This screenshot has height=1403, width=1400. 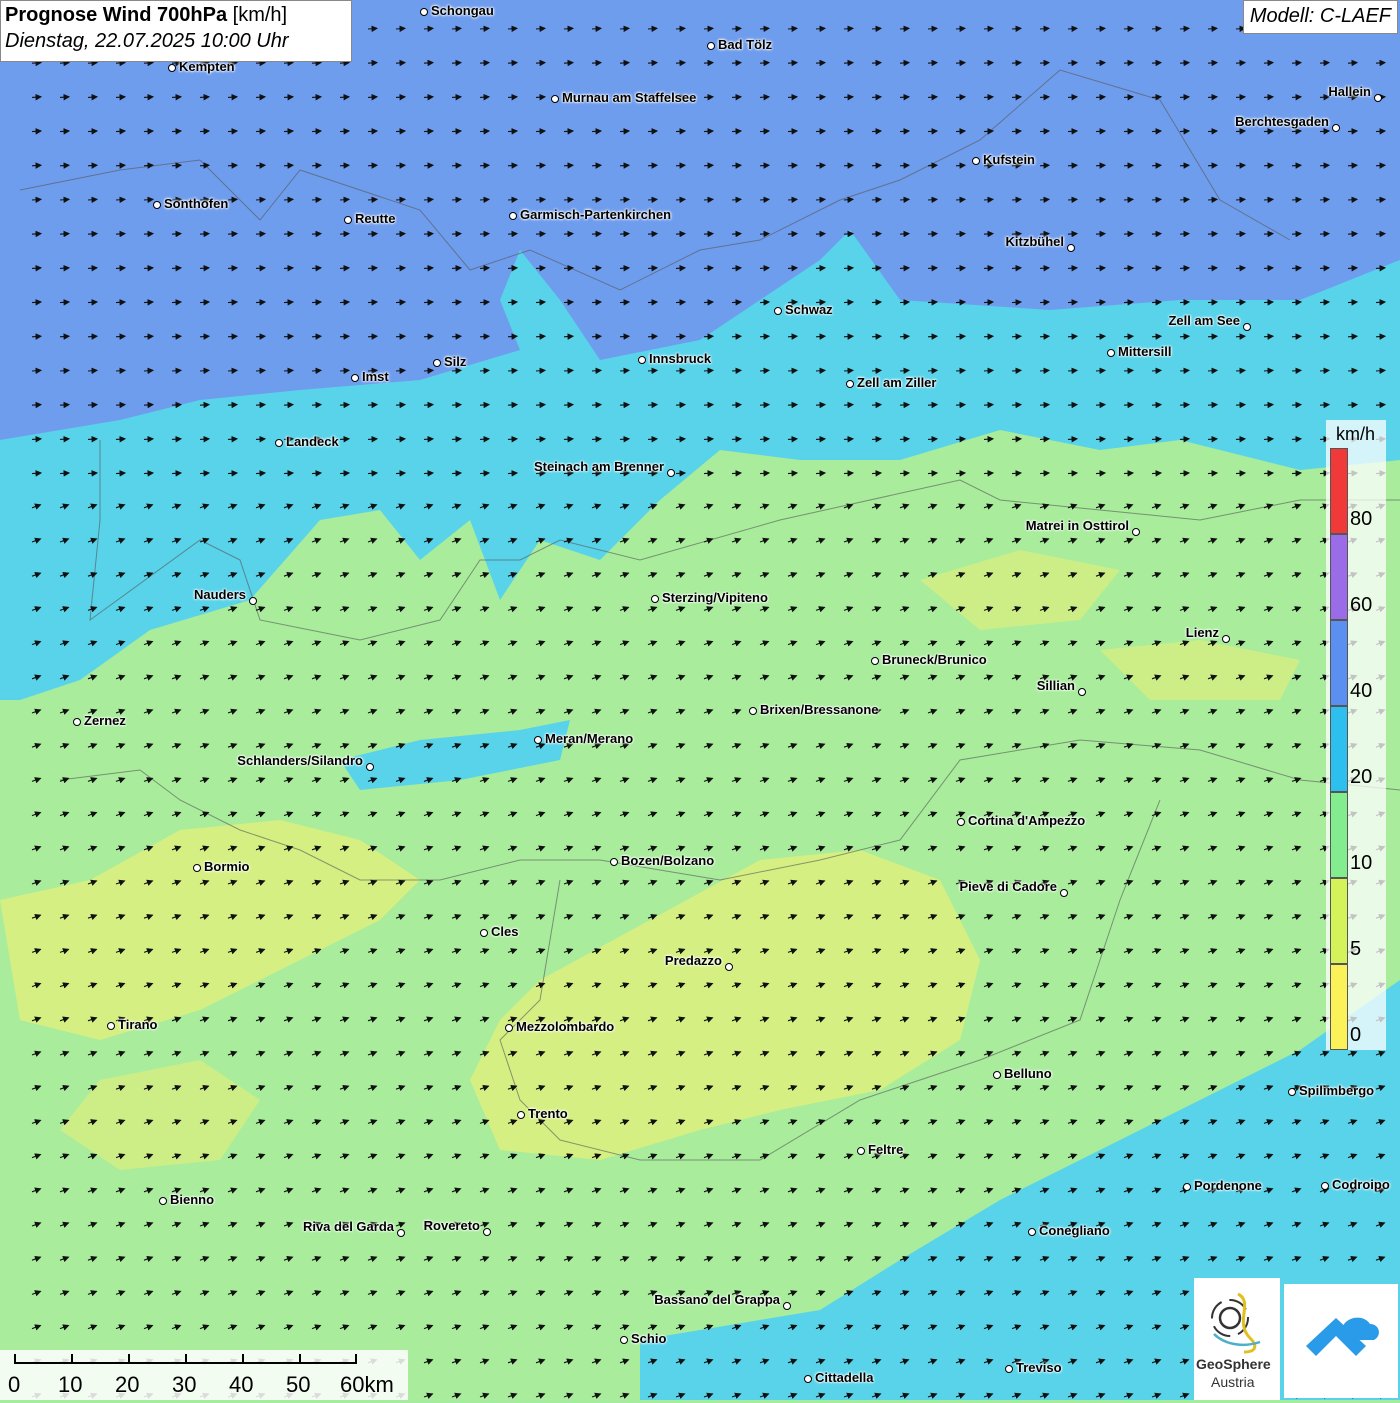 What do you see at coordinates (184, 1384) in the screenshot?
I see `scale-label: 30` at bounding box center [184, 1384].